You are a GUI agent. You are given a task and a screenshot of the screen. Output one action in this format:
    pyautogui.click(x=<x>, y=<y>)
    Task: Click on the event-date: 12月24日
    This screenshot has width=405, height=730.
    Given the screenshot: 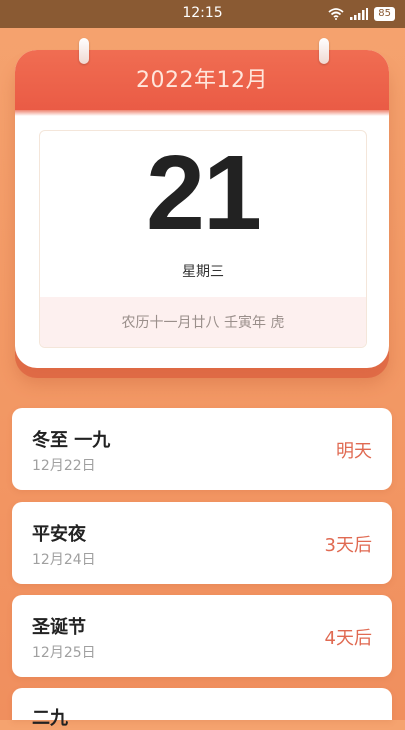 What is the action you would take?
    pyautogui.click(x=64, y=560)
    